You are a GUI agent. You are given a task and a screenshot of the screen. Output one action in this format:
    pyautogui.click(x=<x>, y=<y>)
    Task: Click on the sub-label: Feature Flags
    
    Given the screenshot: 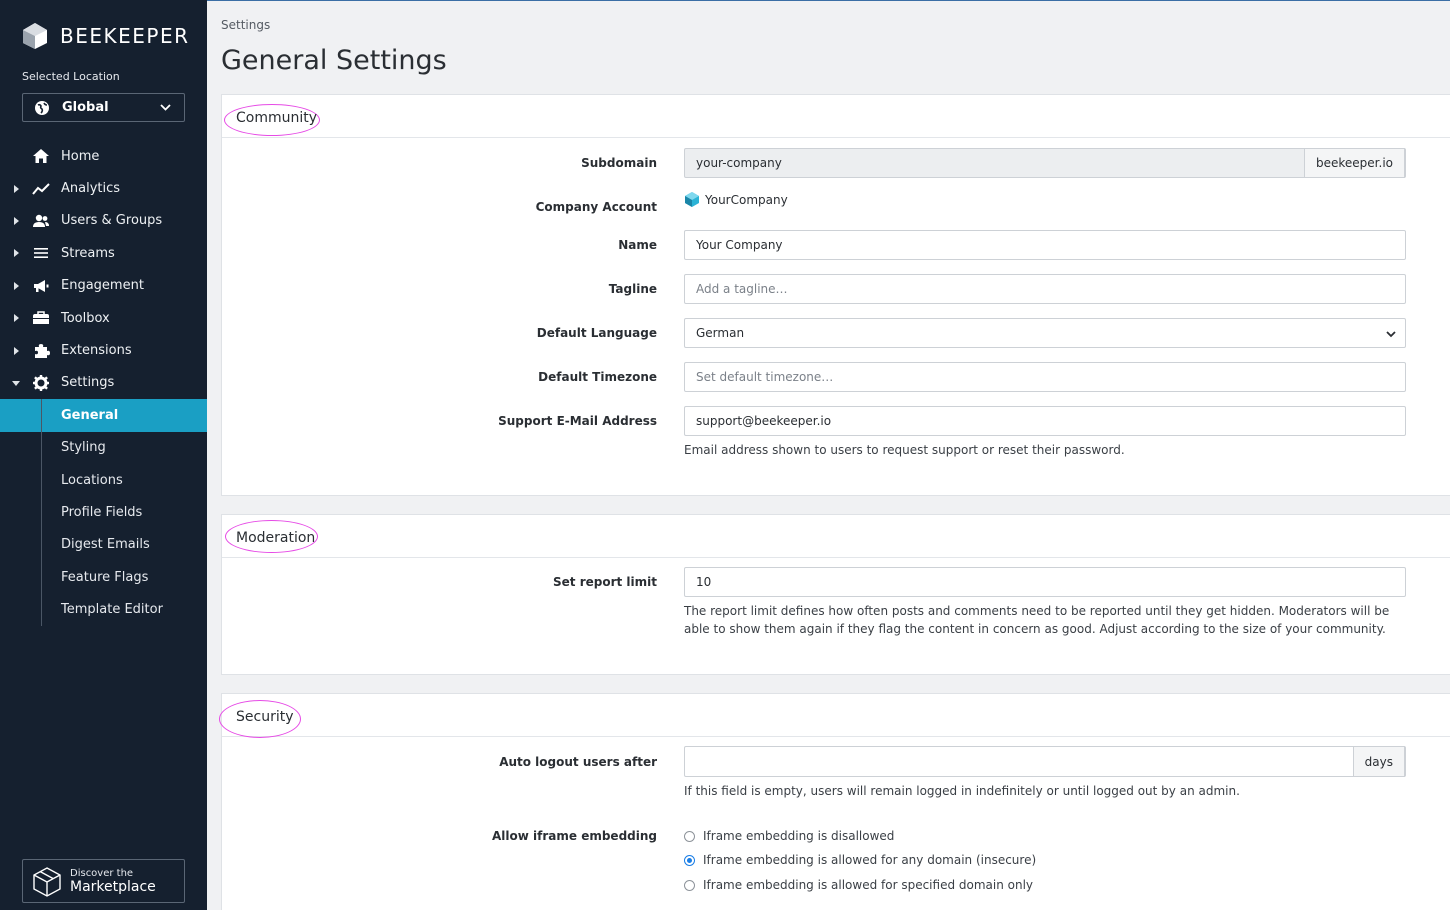 What is the action you would take?
    pyautogui.click(x=105, y=577)
    